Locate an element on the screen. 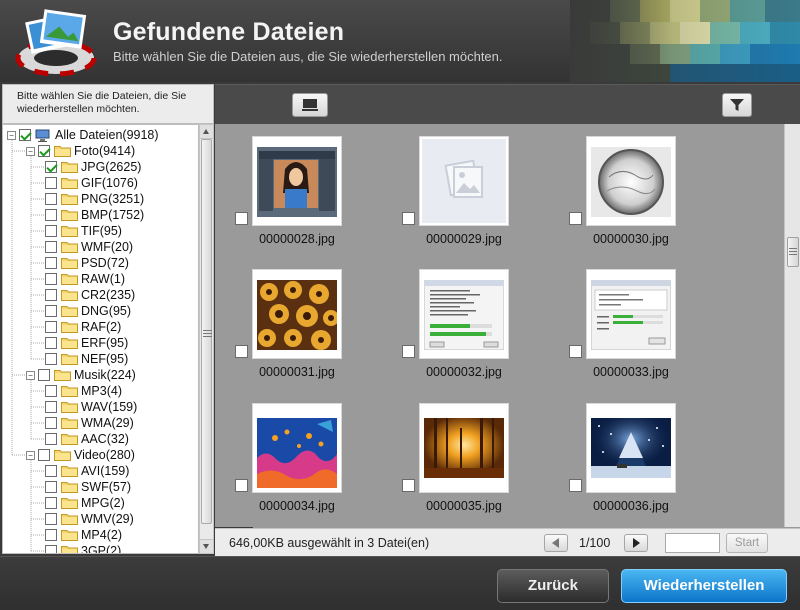 Image resolution: width=800 pixels, height=610 pixels. tree-item: WAV(159) is located at coordinates (91, 407).